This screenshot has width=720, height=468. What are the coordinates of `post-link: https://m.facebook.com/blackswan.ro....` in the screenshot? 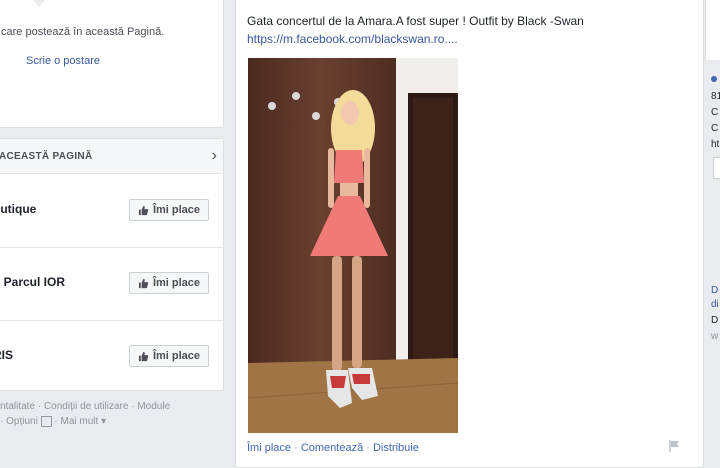 It's located at (352, 39).